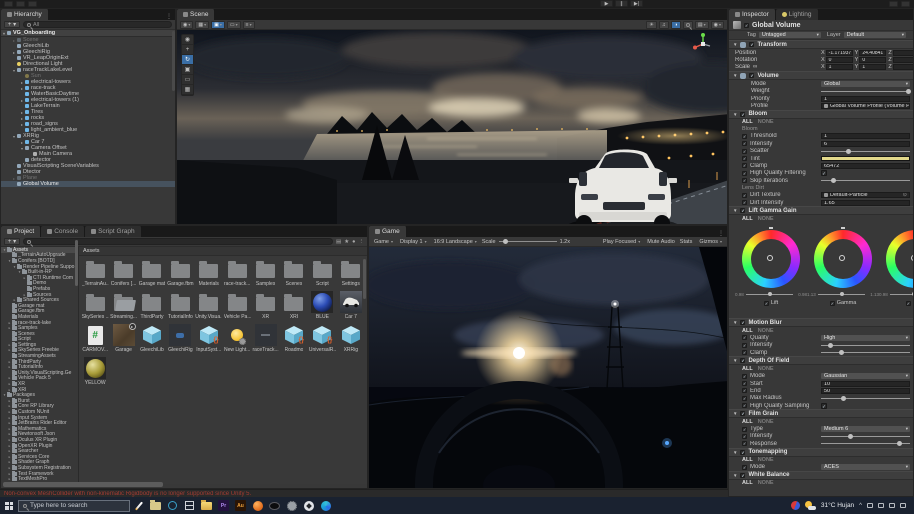  Describe the element at coordinates (294, 272) in the screenshot. I see `asset-scenes: Scenes` at that location.